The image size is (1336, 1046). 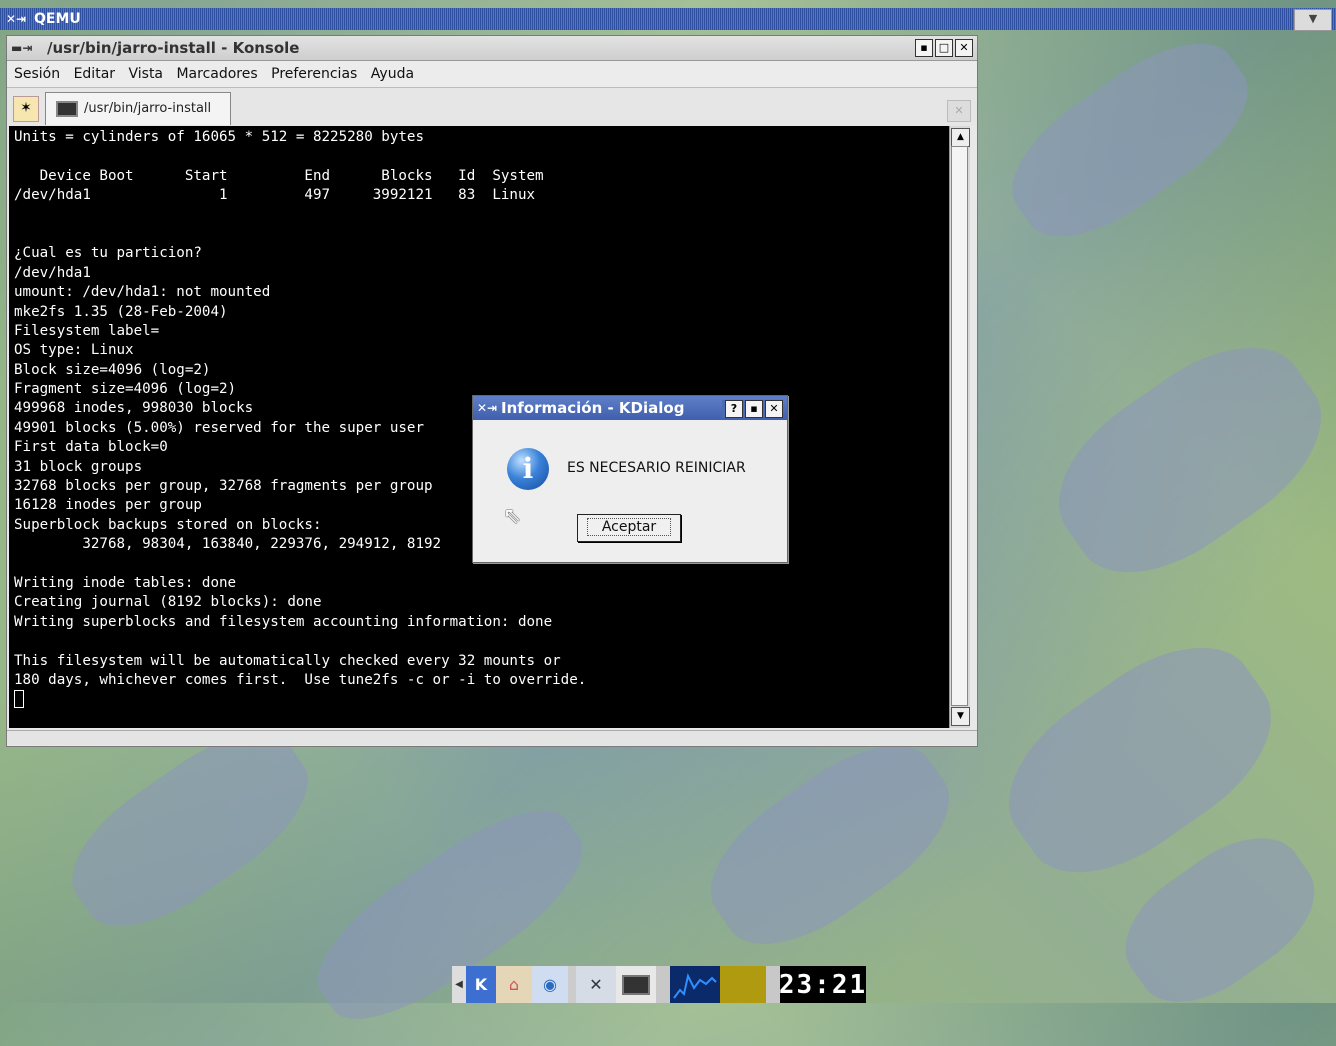 I want to click on menu-marcadores: Marcadores, so click(x=216, y=74).